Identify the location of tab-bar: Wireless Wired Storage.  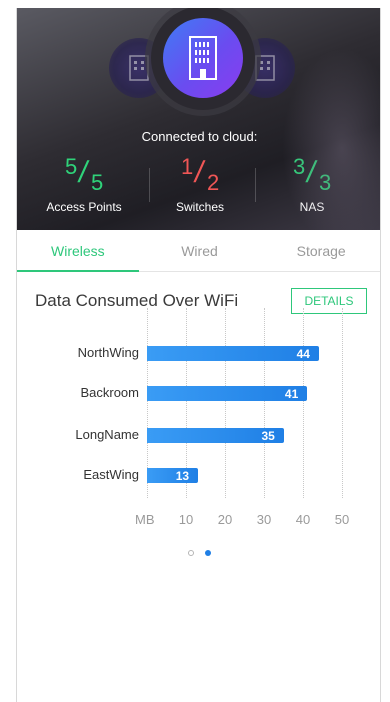
(198, 251).